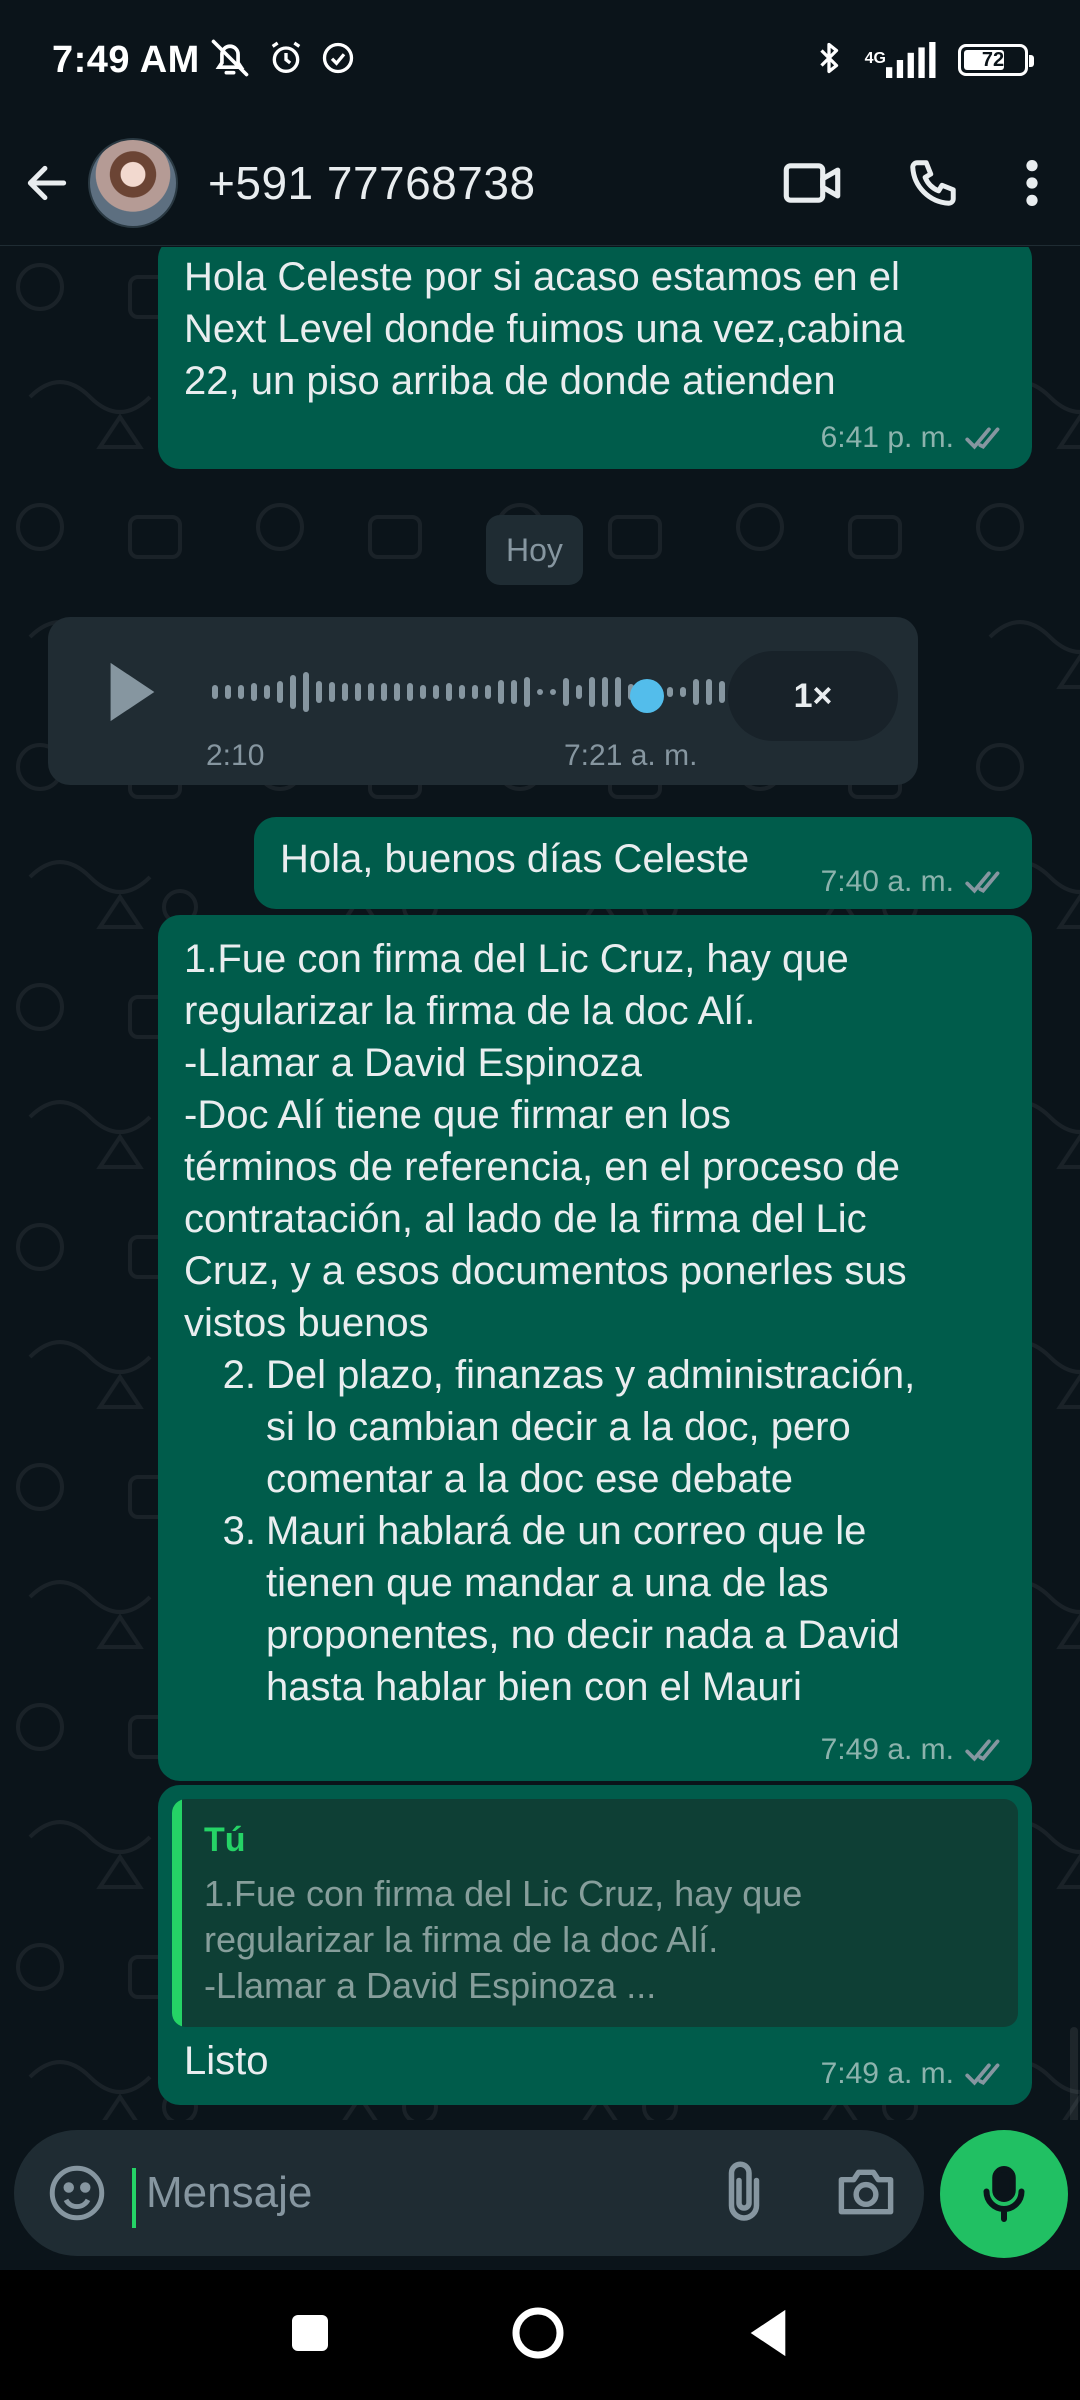 This screenshot has height=2400, width=1080. Describe the element at coordinates (986, 1750) in the screenshot. I see `double-check-icon` at that location.